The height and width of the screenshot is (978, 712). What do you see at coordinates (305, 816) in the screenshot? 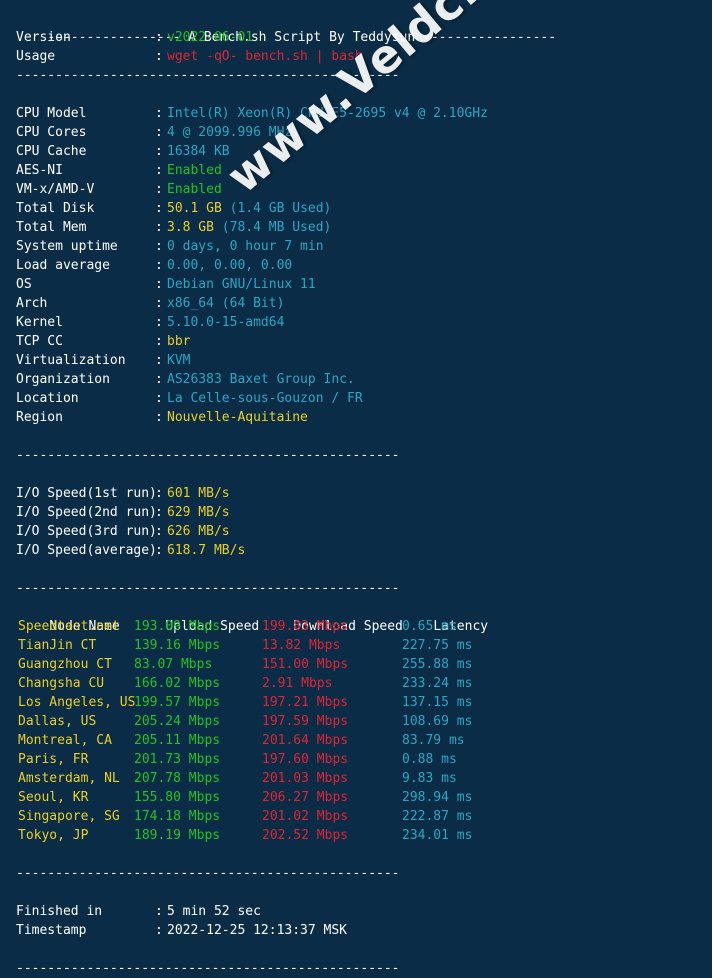
I see `speedtest-cell-download-speed: 201.02 Mbps` at bounding box center [305, 816].